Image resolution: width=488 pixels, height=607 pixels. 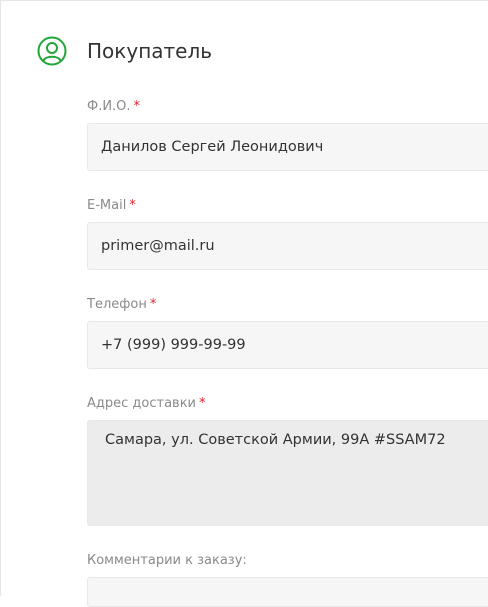 I want to click on address-label: Адрес доставки *, so click(x=146, y=404).